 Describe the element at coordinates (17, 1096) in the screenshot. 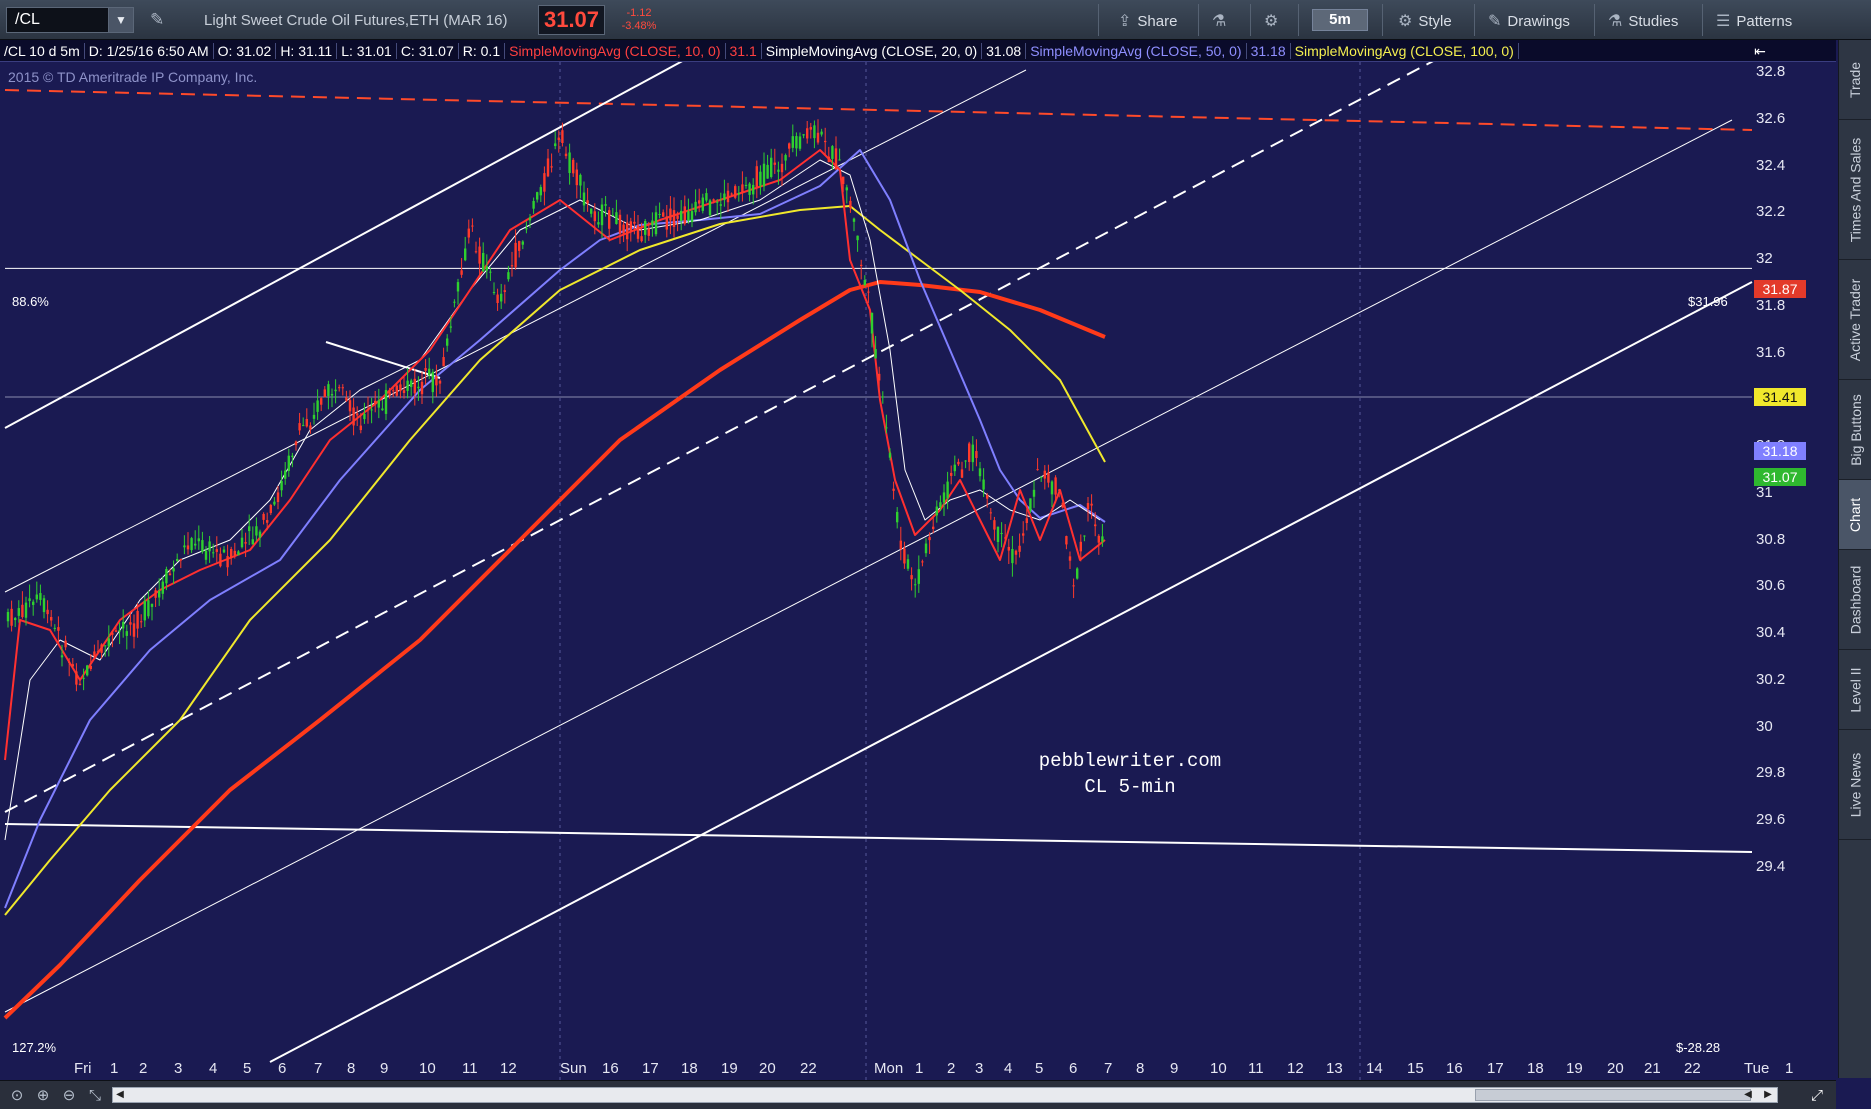

I see `zoom-reset-icon: ⊙` at that location.